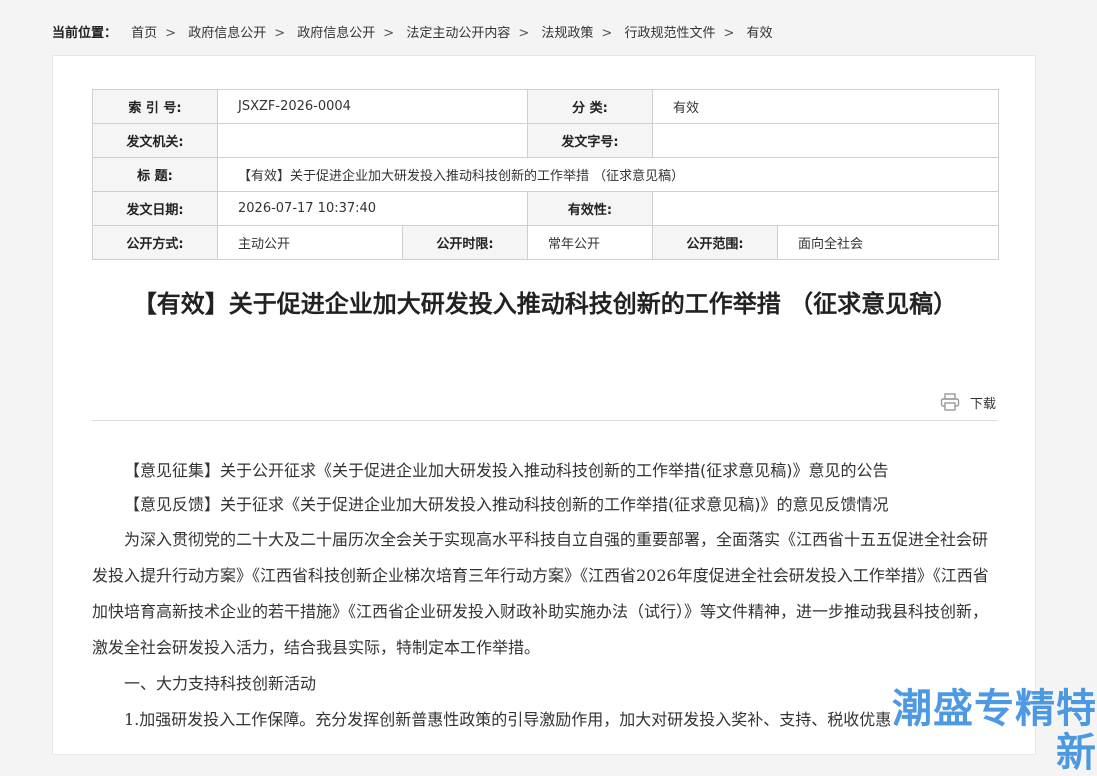  I want to click on meta-row-issuer: 发文机关: 发文字号:, so click(546, 140).